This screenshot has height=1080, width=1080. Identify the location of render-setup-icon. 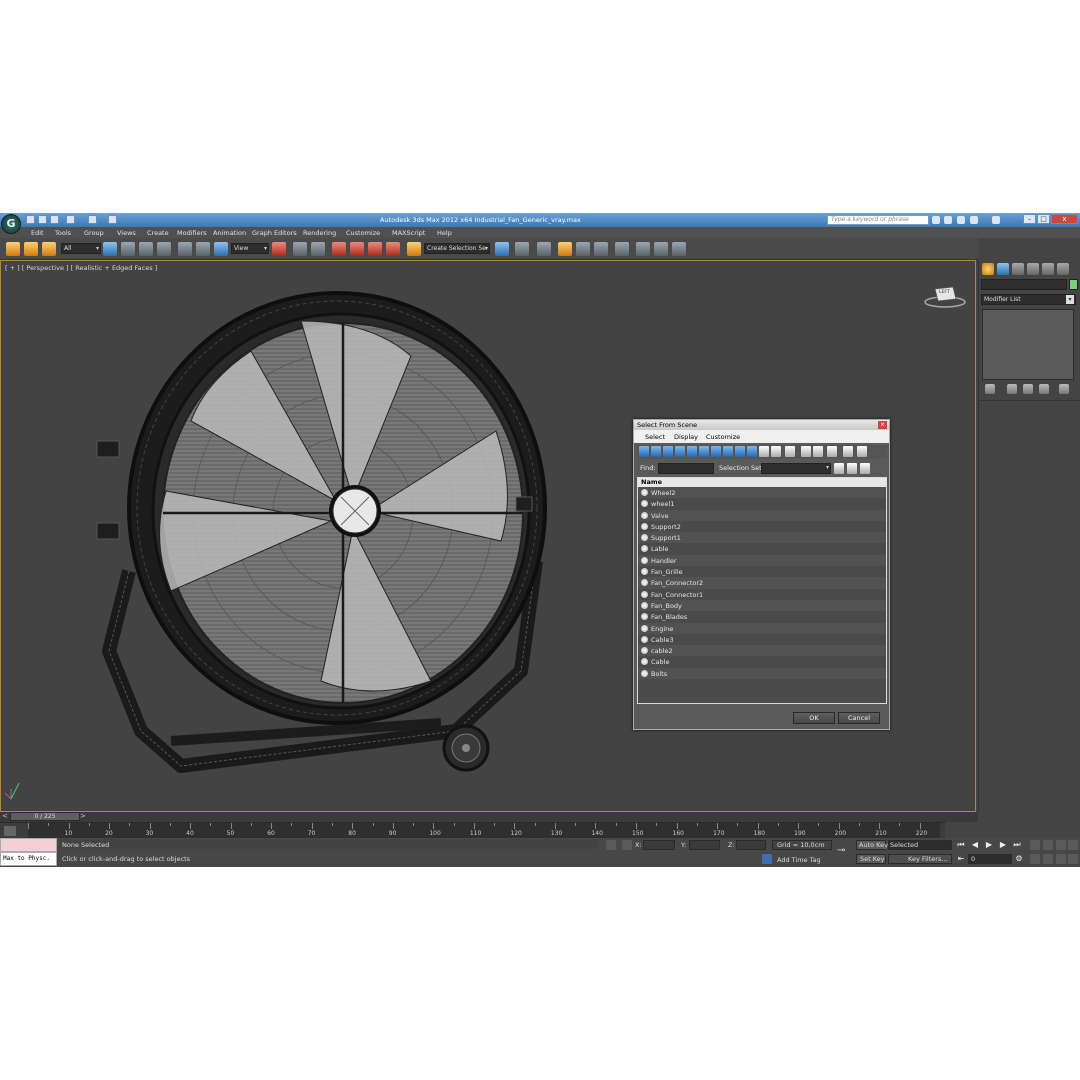
(643, 249).